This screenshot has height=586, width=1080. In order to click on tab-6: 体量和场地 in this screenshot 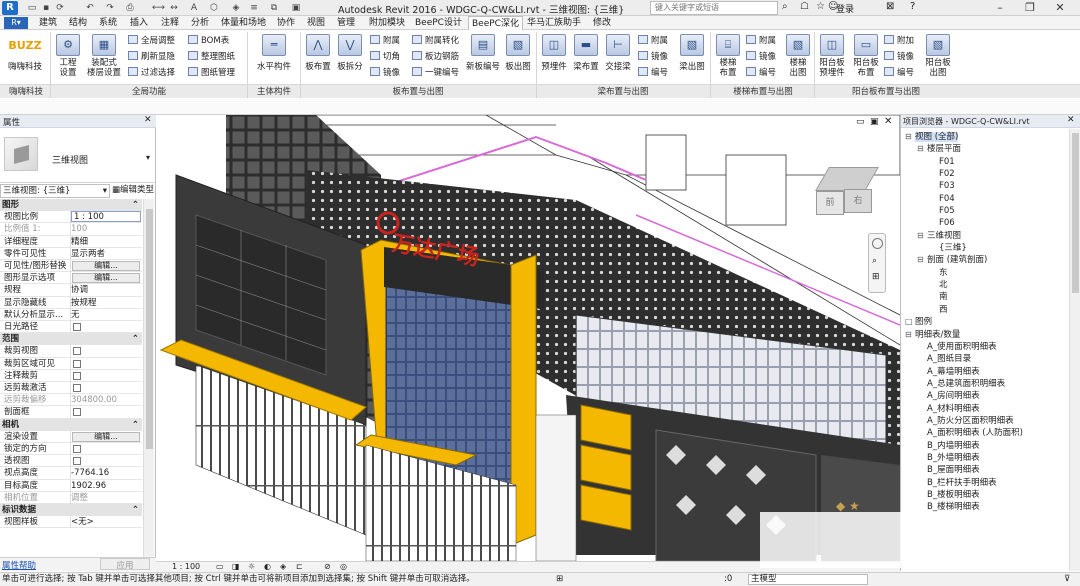, I will do `click(243, 23)`.